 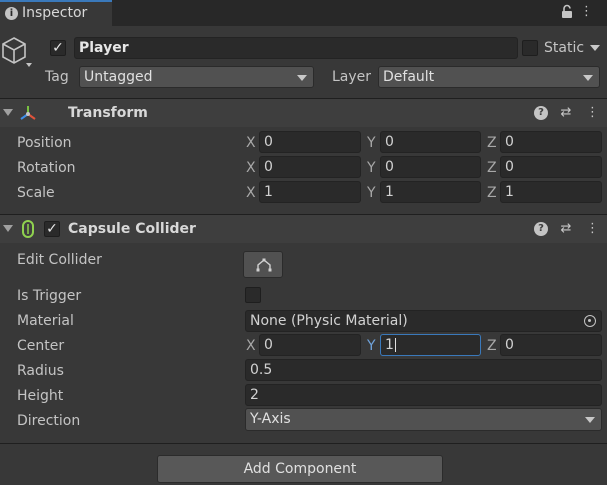 What do you see at coordinates (310, 167) in the screenshot?
I see `rotation-x-field: 0` at bounding box center [310, 167].